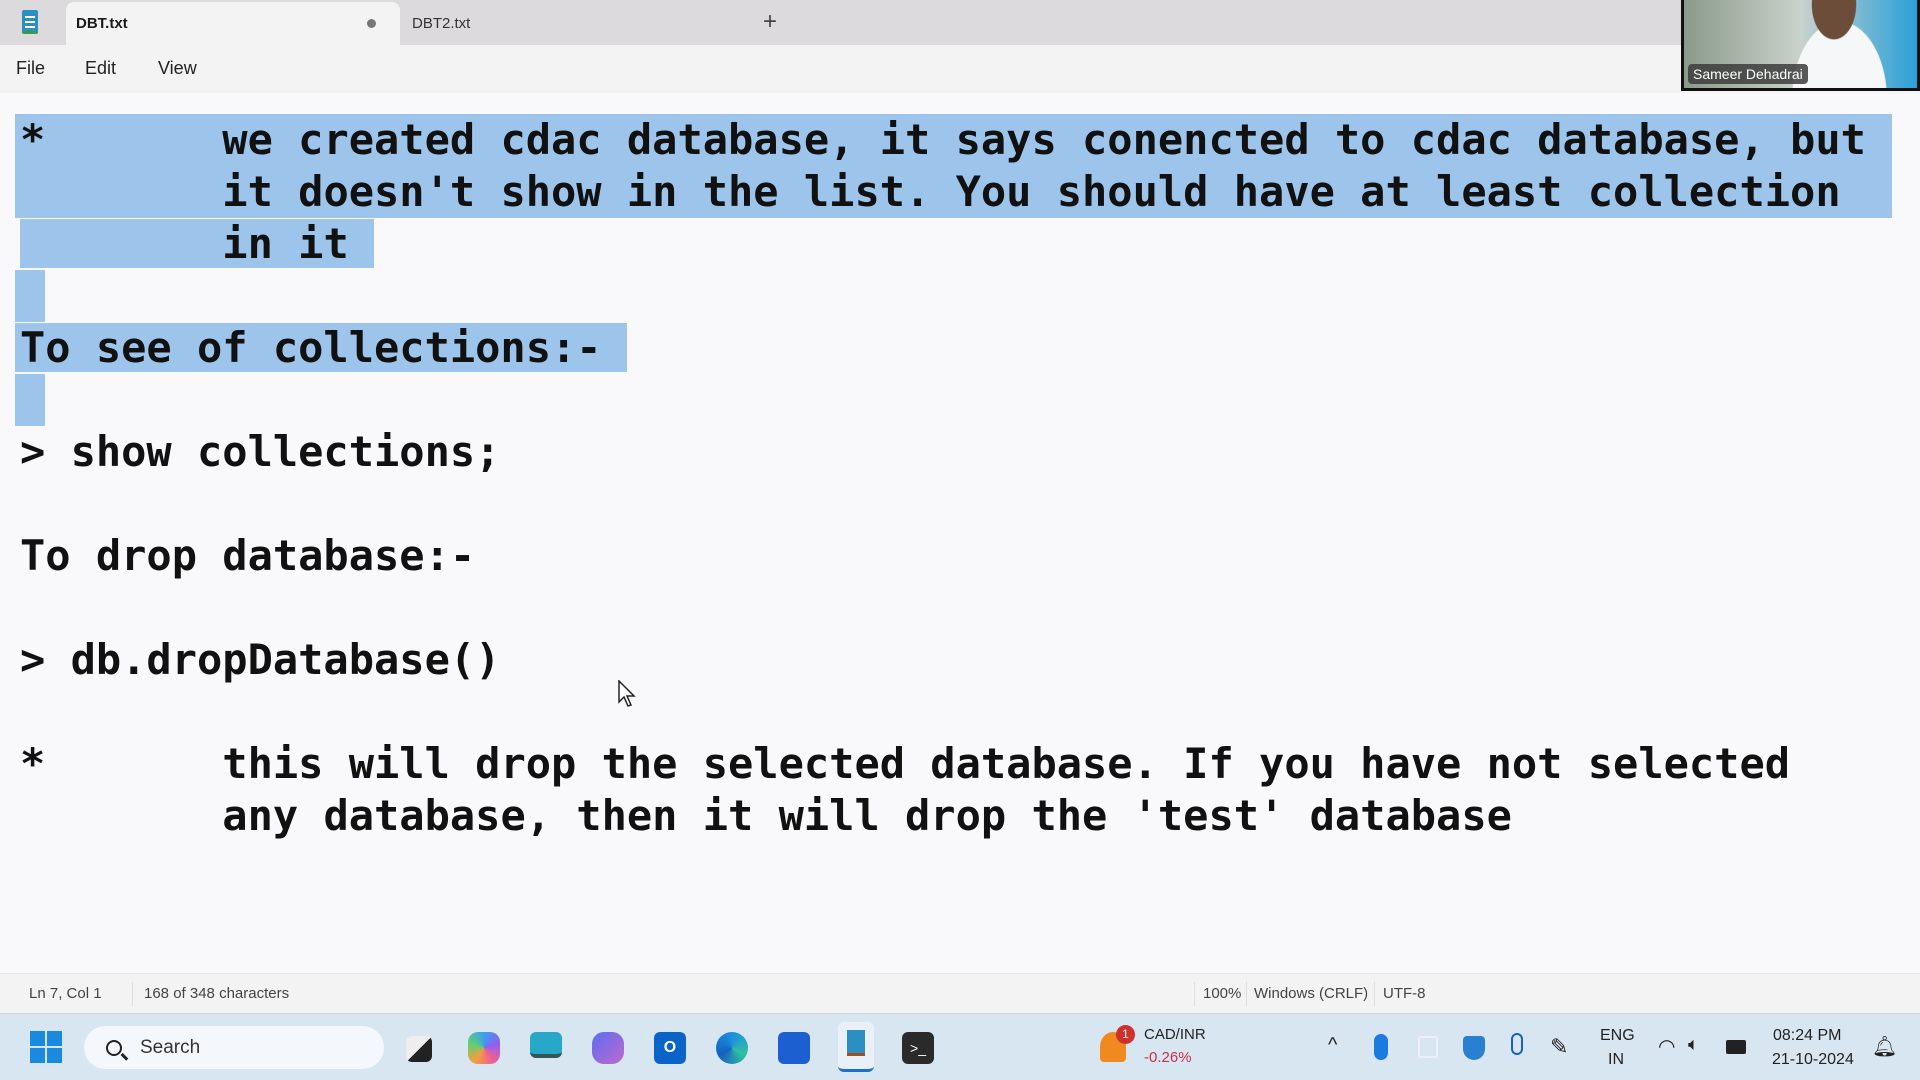 This screenshot has height=1080, width=1920. I want to click on battery-icon, so click(1736, 1047).